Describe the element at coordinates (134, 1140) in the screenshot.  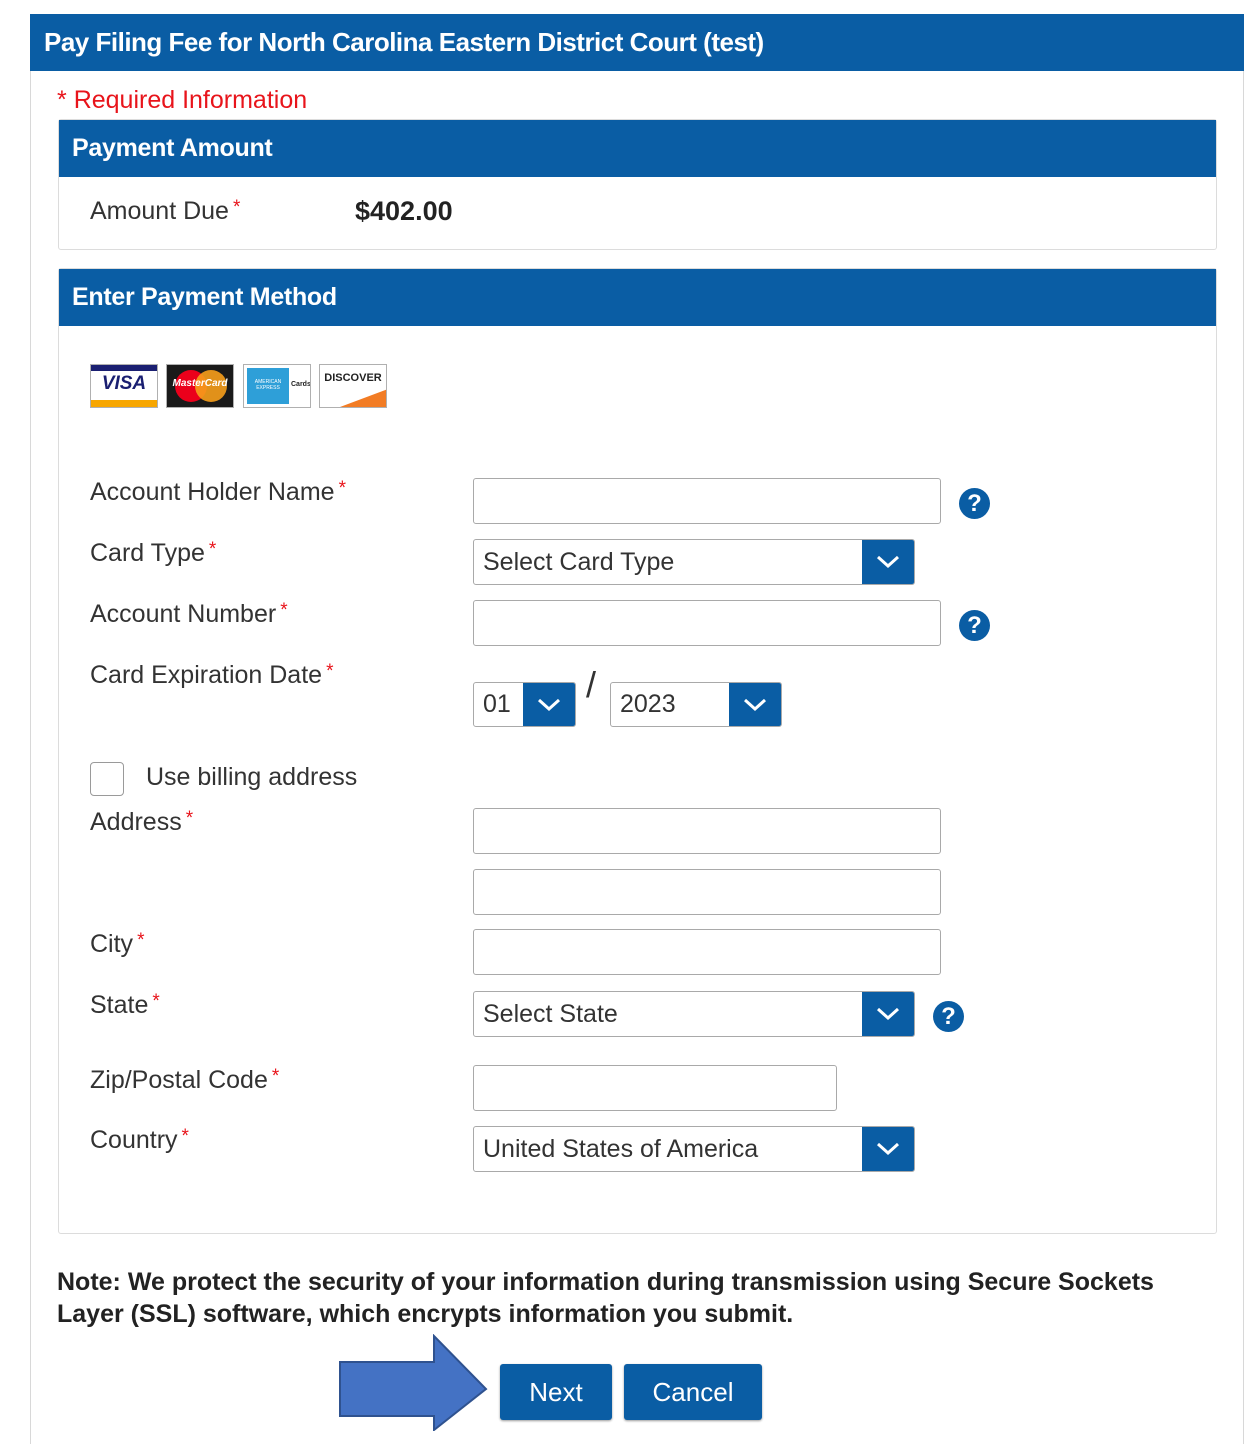
I see `country-label-text: Country` at that location.